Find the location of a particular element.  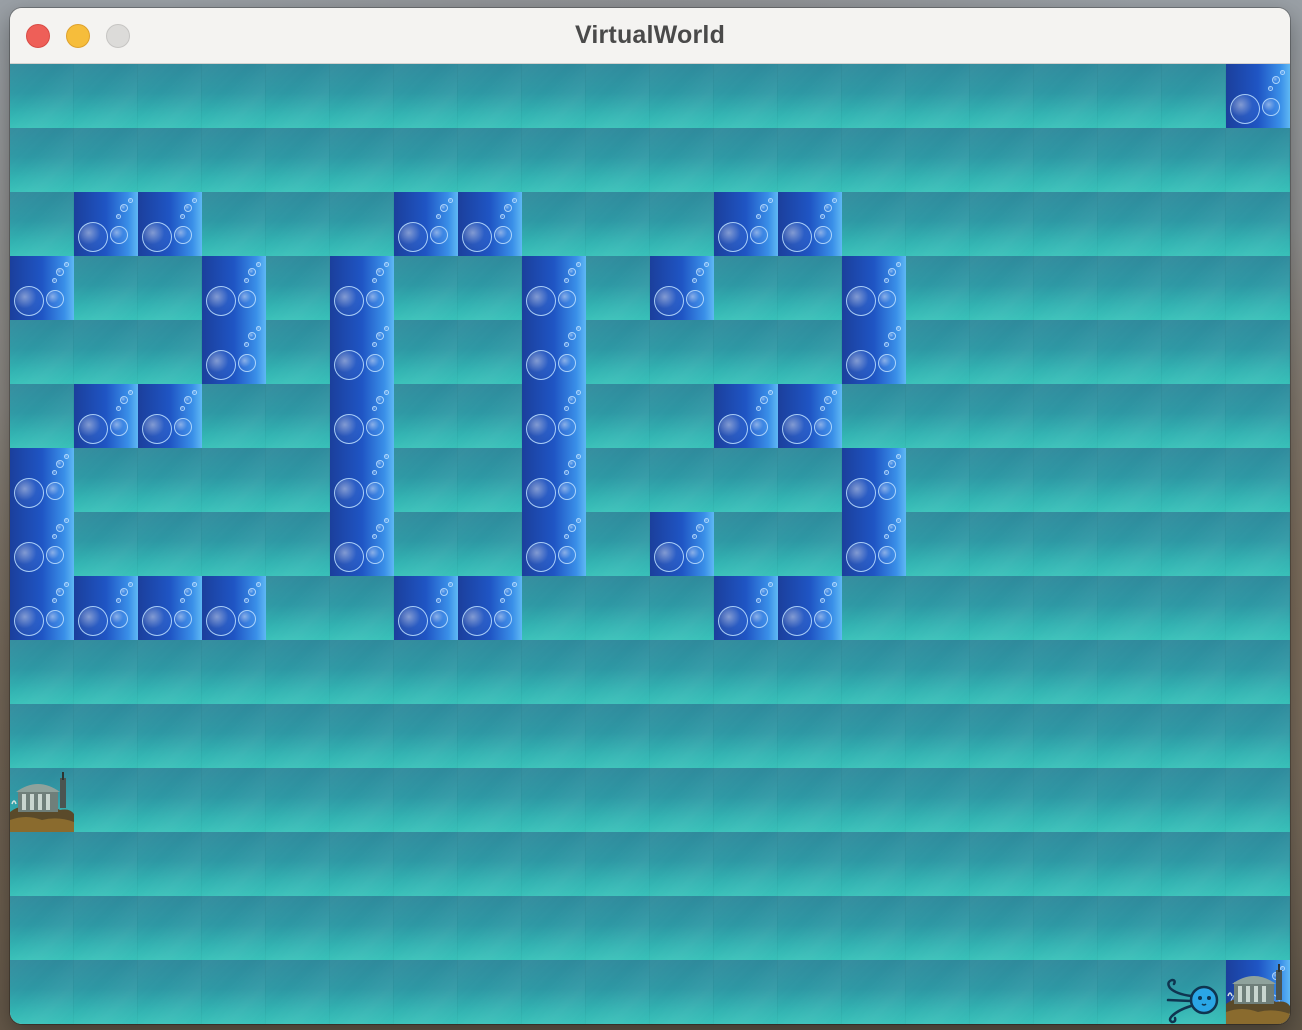

temple-tile is located at coordinates (42, 800).